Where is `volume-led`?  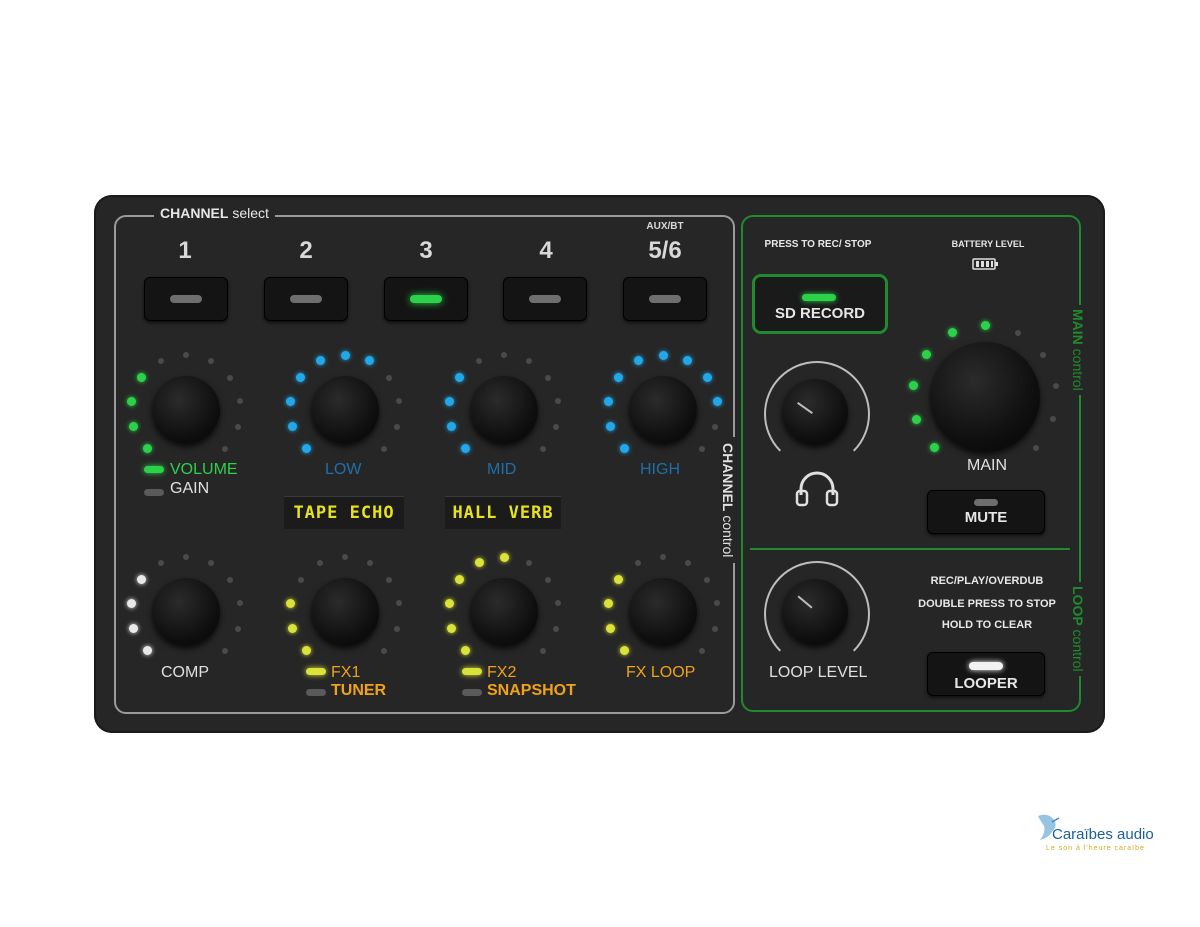 volume-led is located at coordinates (154, 469).